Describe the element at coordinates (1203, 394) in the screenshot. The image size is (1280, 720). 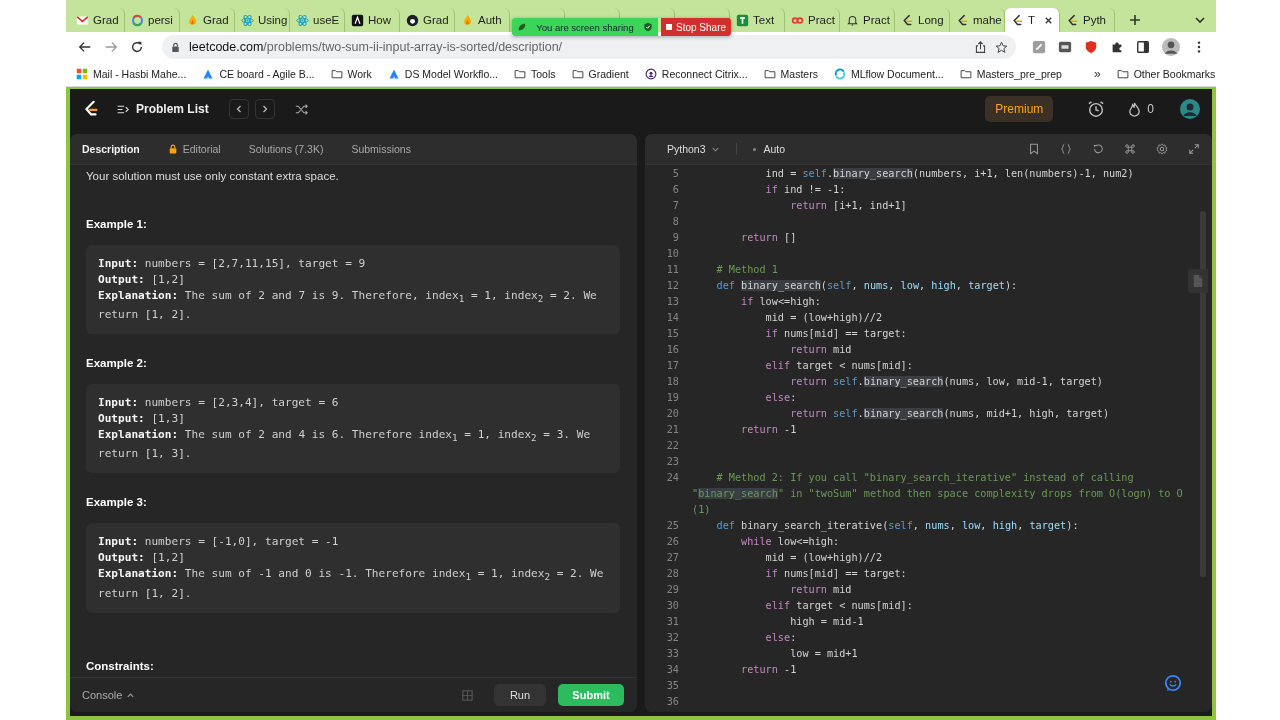
I see `scrollbar` at that location.